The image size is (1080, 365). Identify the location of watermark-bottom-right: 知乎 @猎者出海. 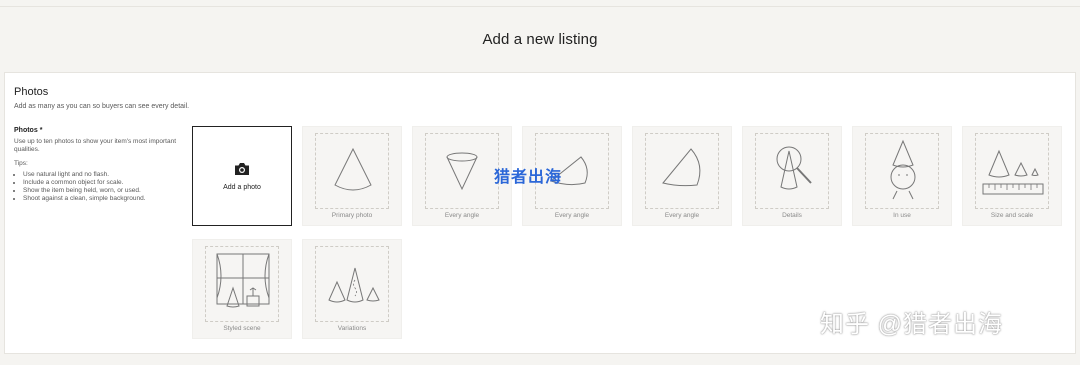
(912, 324).